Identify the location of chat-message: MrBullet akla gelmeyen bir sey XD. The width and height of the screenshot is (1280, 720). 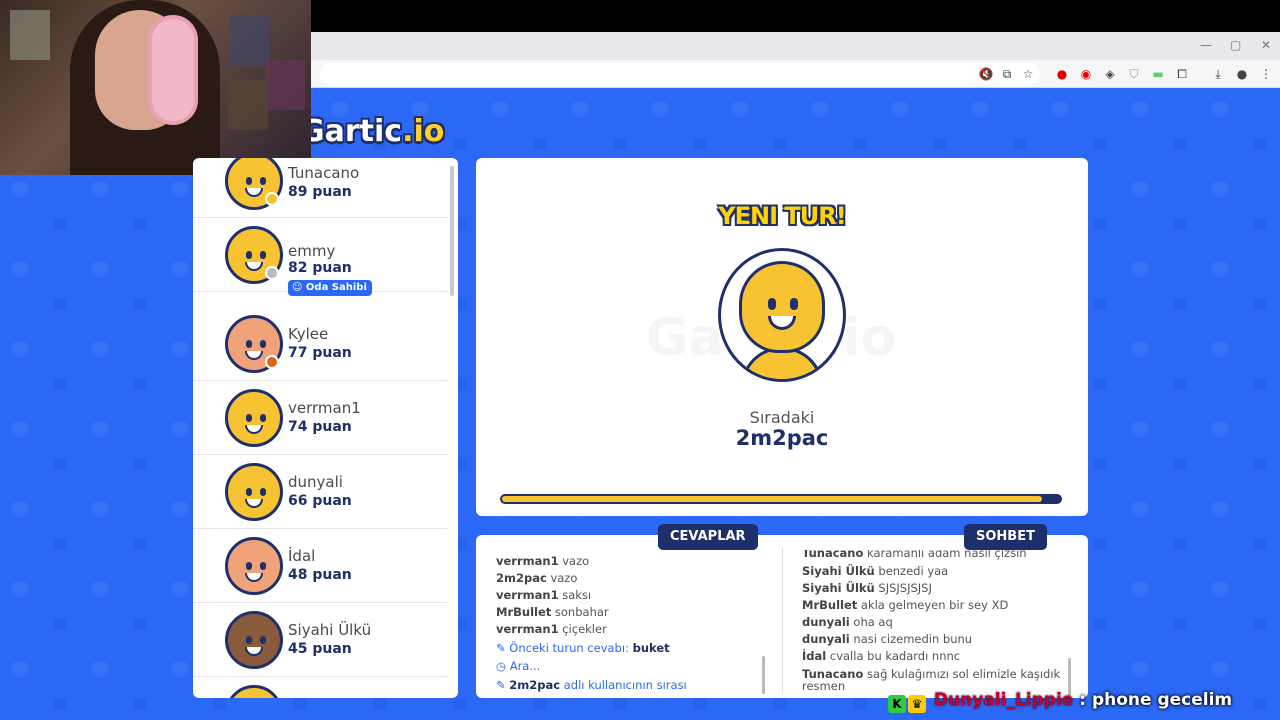
(905, 605).